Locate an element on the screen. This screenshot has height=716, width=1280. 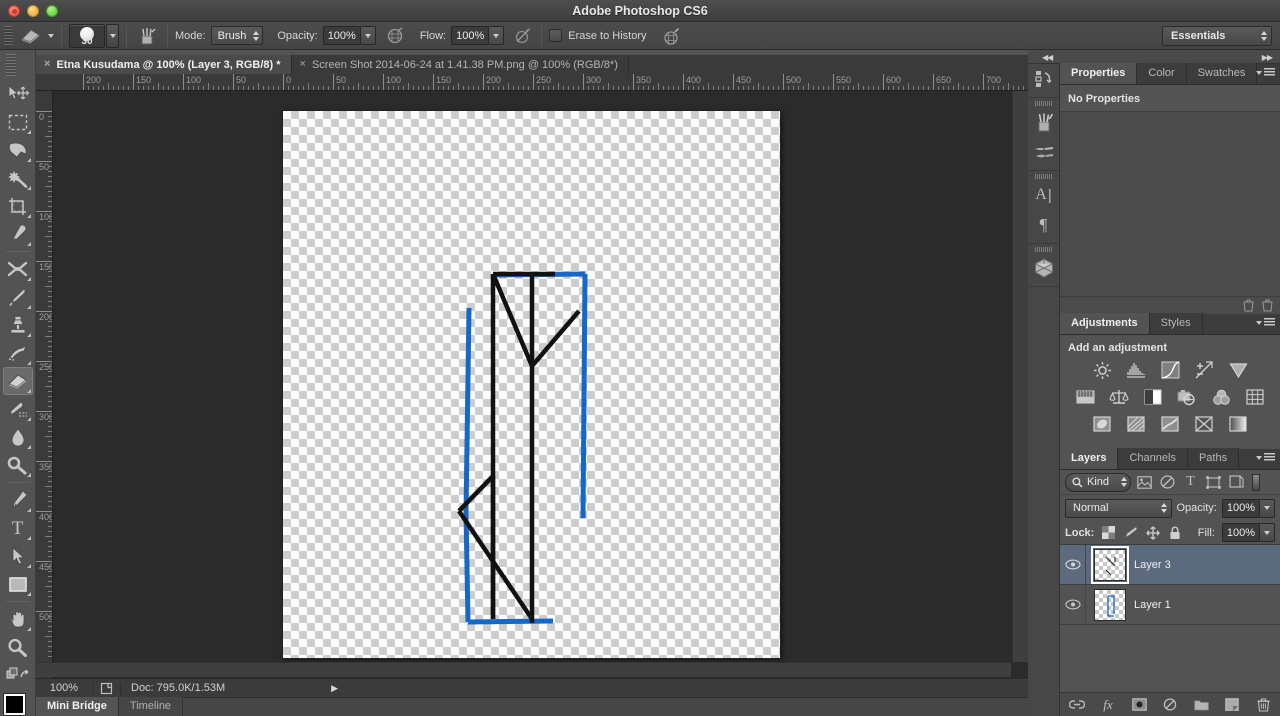
gradient-map-icon is located at coordinates (1238, 424).